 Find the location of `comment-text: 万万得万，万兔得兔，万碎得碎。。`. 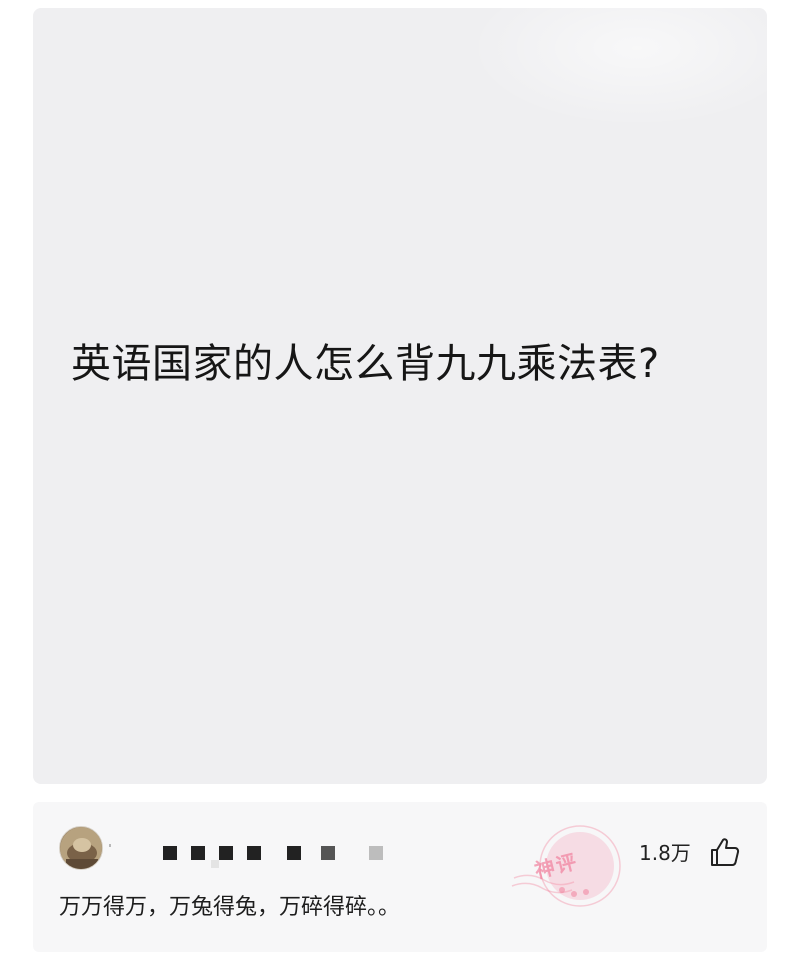

comment-text: 万万得万，万兔得兔，万碎得碎。。 is located at coordinates (230, 907).